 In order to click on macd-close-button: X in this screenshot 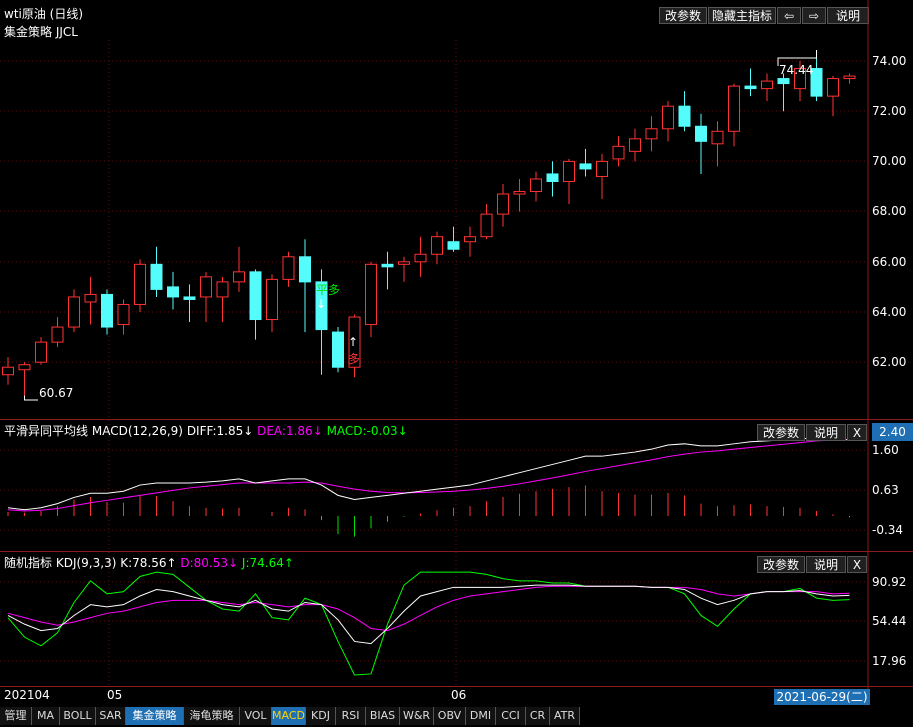, I will do `click(857, 432)`.